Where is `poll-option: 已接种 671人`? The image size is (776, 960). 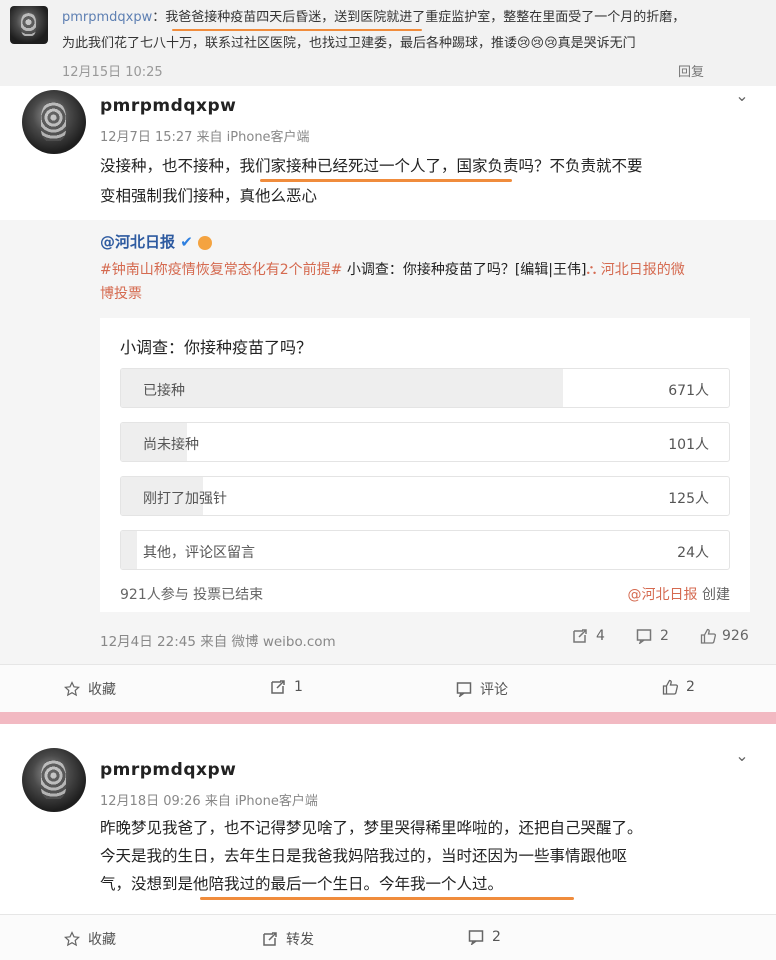 poll-option: 已接种 671人 is located at coordinates (425, 388).